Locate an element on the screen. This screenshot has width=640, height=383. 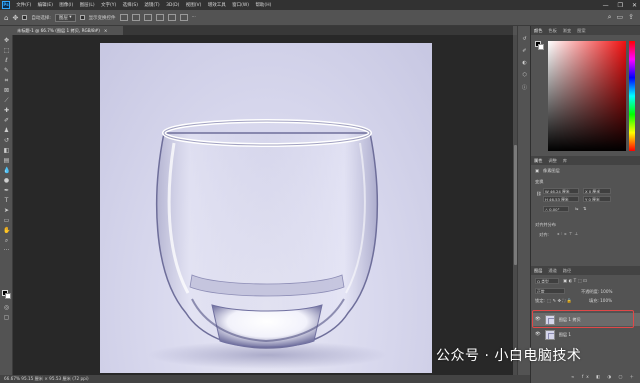
align-right-icon is located at coordinates (147, 17).